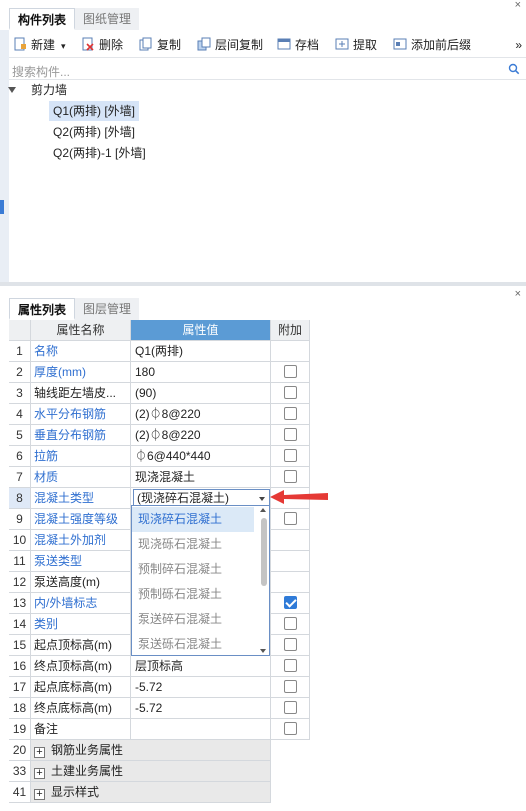 This screenshot has width=526, height=811. What do you see at coordinates (193, 619) in the screenshot?
I see `dropdown-option: 泵送碎石混凝土` at bounding box center [193, 619].